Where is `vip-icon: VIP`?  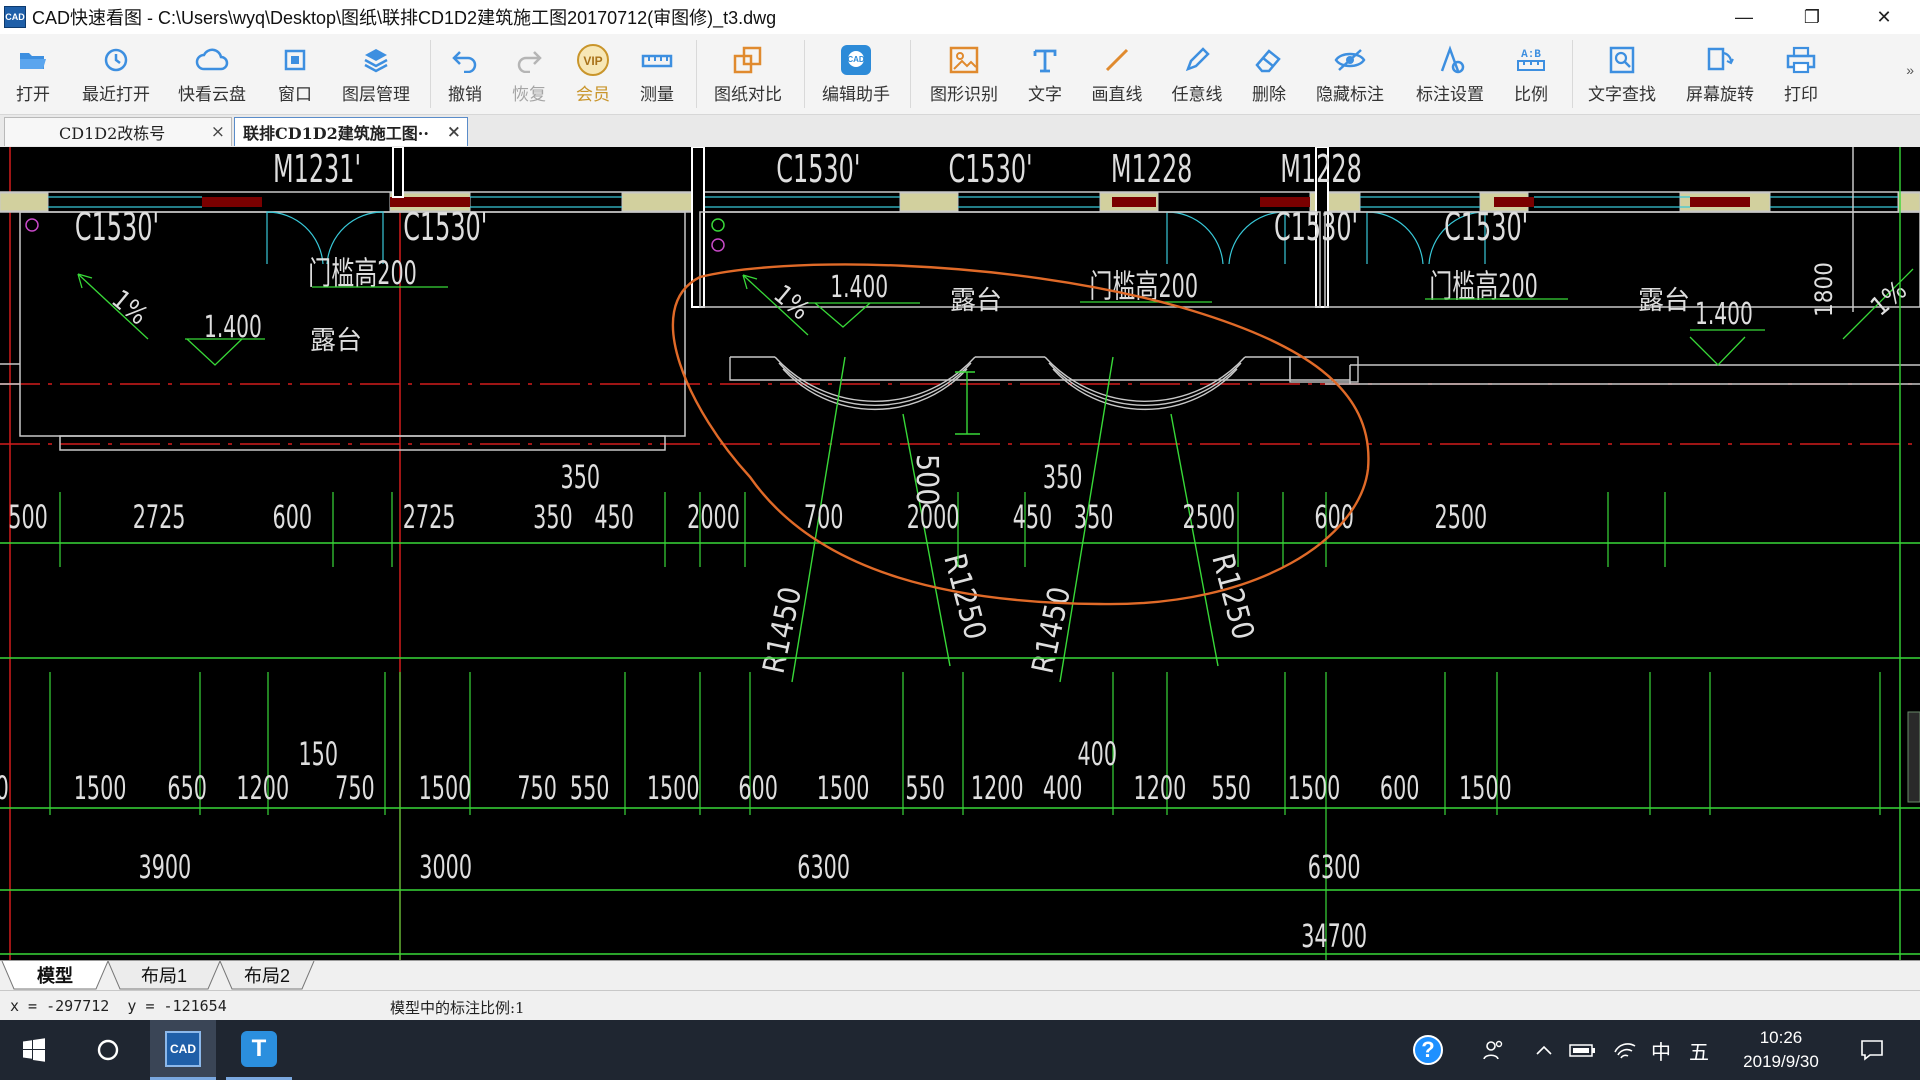
vip-icon: VIP is located at coordinates (593, 60).